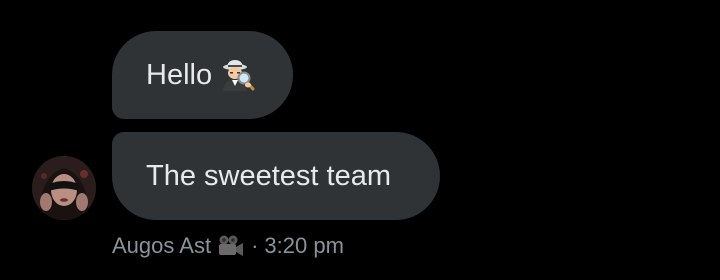  I want to click on message-bubble-hello: Hello, so click(202, 75).